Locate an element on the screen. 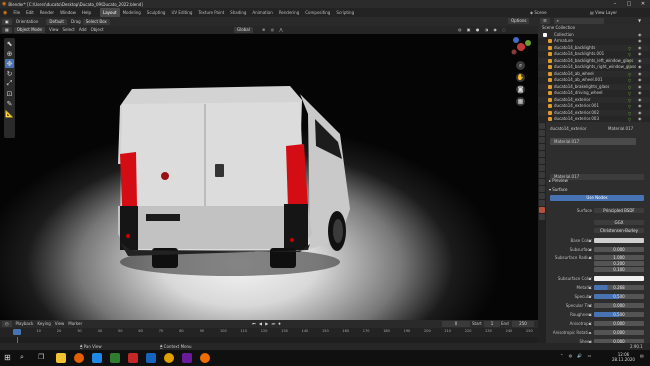 This screenshot has height=366, width=650. tab-scripting: Scripting is located at coordinates (345, 12).